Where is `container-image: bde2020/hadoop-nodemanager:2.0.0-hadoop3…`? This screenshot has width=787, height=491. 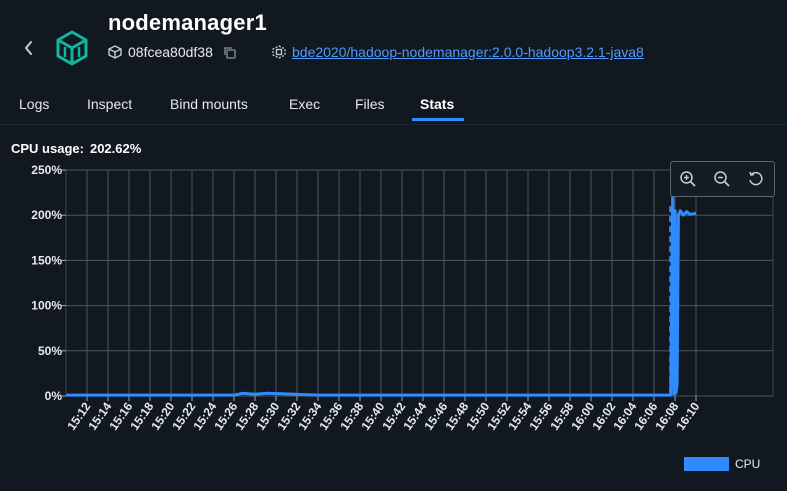 container-image: bde2020/hadoop-nodemanager:2.0.0-hadoop3… is located at coordinates (458, 52).